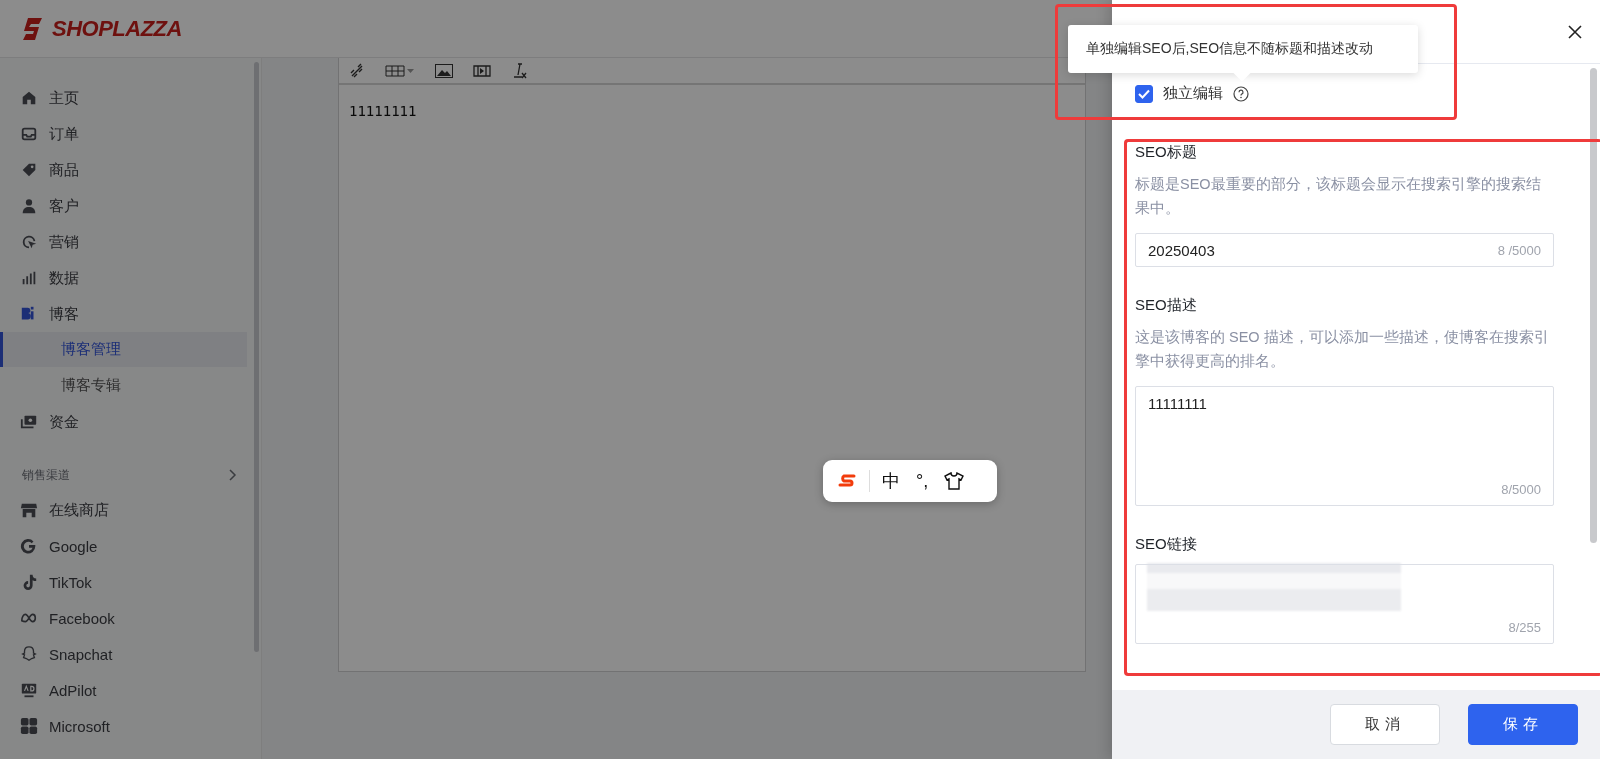  I want to click on section-title: 销售渠道, so click(46, 475).